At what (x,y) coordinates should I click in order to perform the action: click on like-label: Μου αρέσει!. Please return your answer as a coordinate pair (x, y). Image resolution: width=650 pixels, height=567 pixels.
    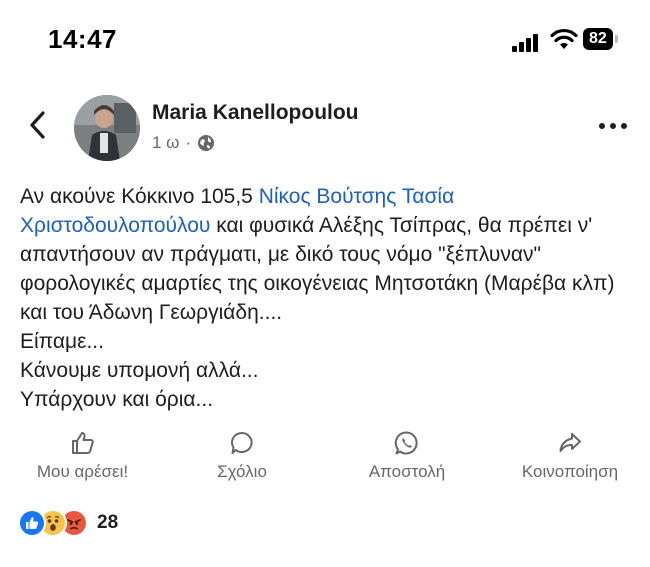
    Looking at the image, I should click on (82, 471).